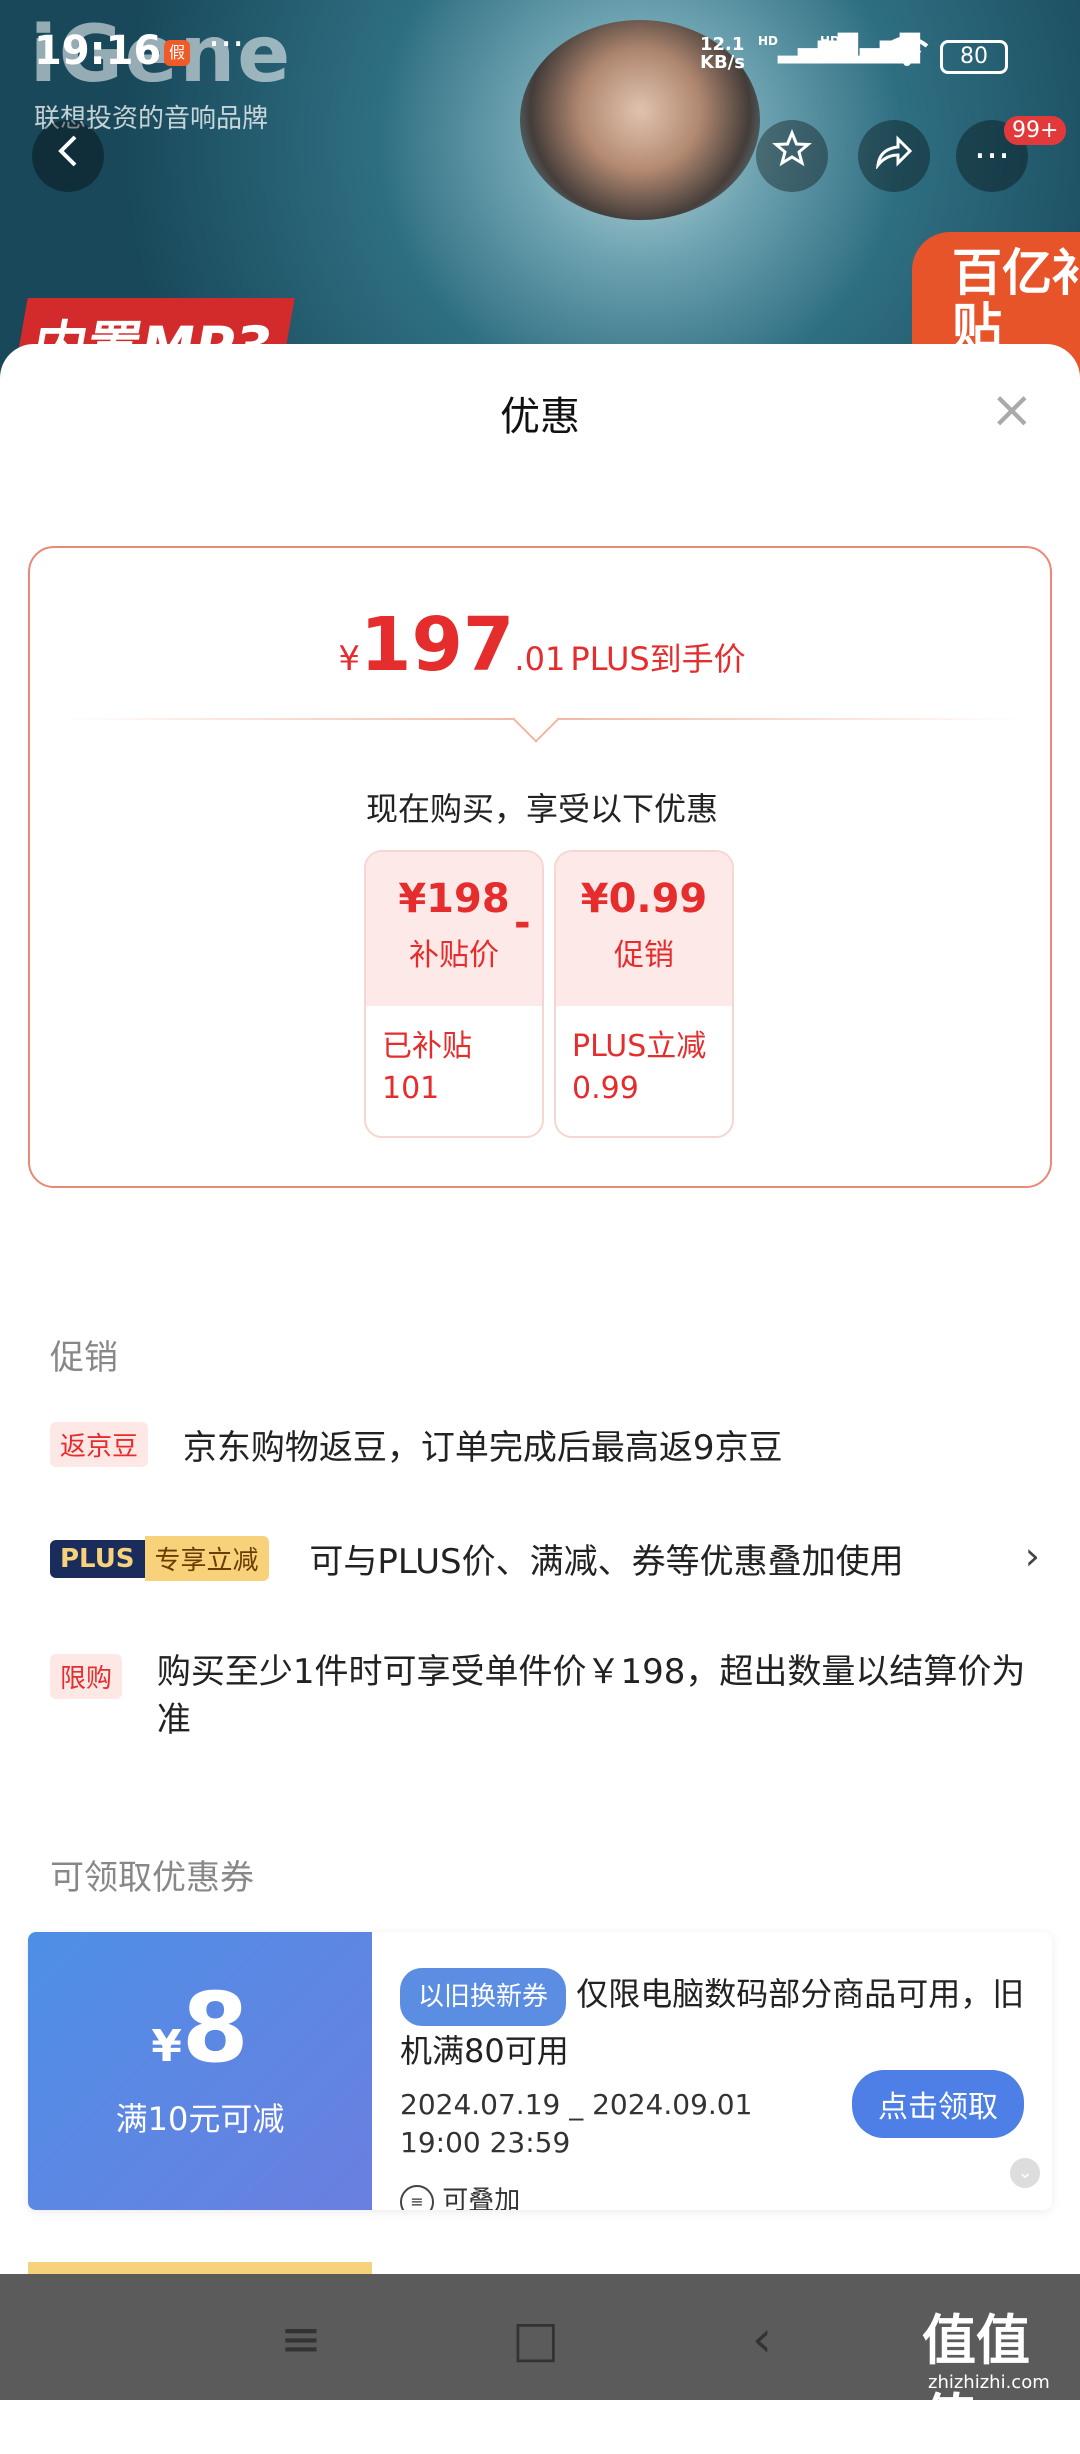 The width and height of the screenshot is (1080, 2454). I want to click on sheet-title: 优惠, so click(540, 417).